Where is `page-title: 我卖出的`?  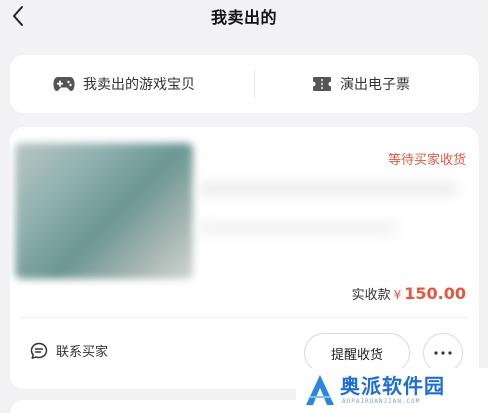
page-title: 我卖出的 is located at coordinates (243, 17).